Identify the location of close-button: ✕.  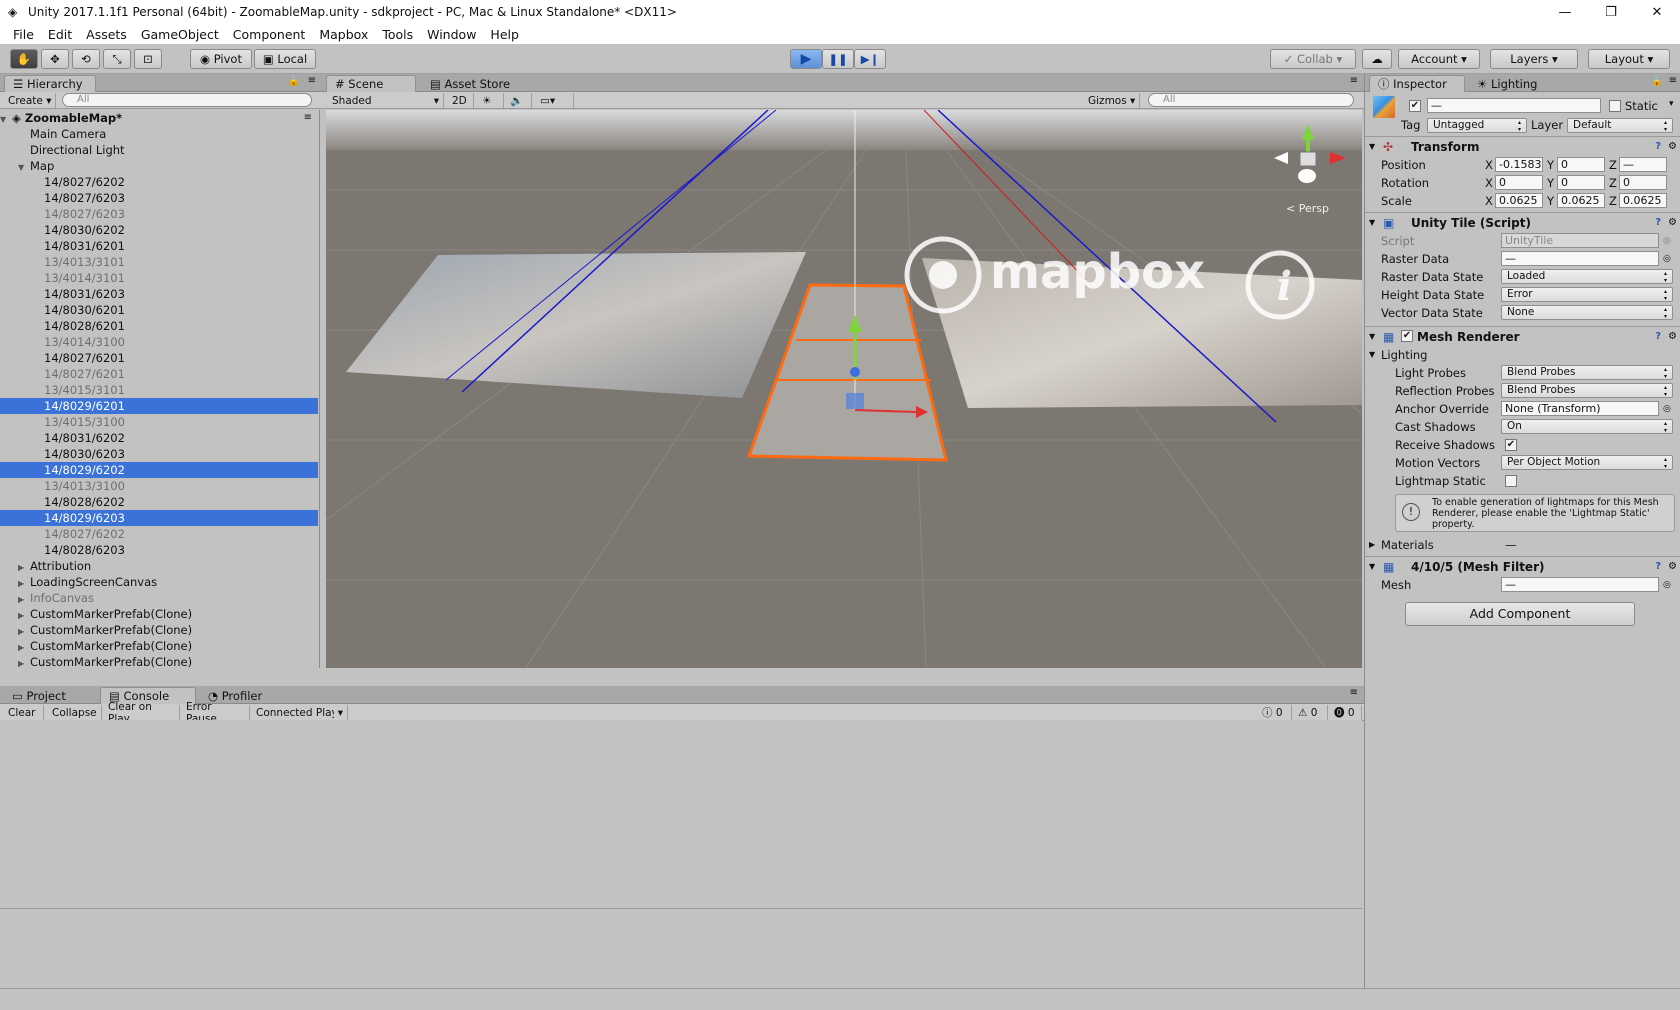
(1657, 12).